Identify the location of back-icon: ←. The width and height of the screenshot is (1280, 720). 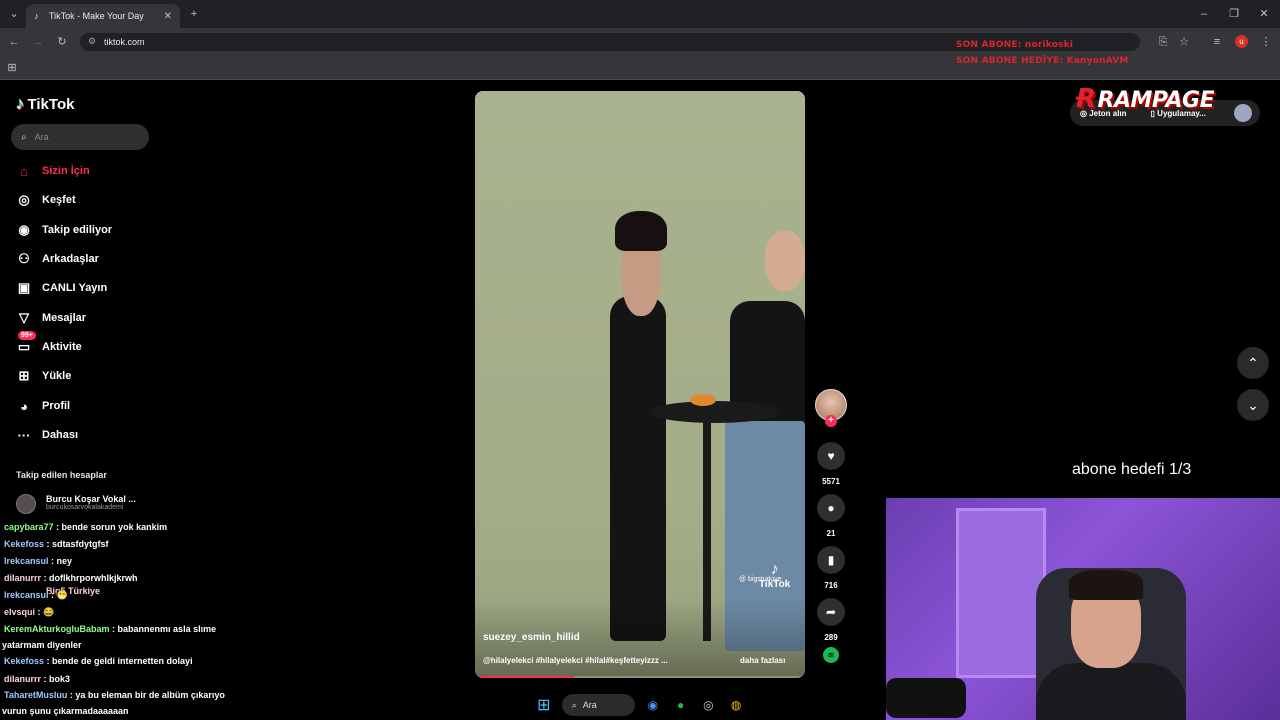
(14, 42).